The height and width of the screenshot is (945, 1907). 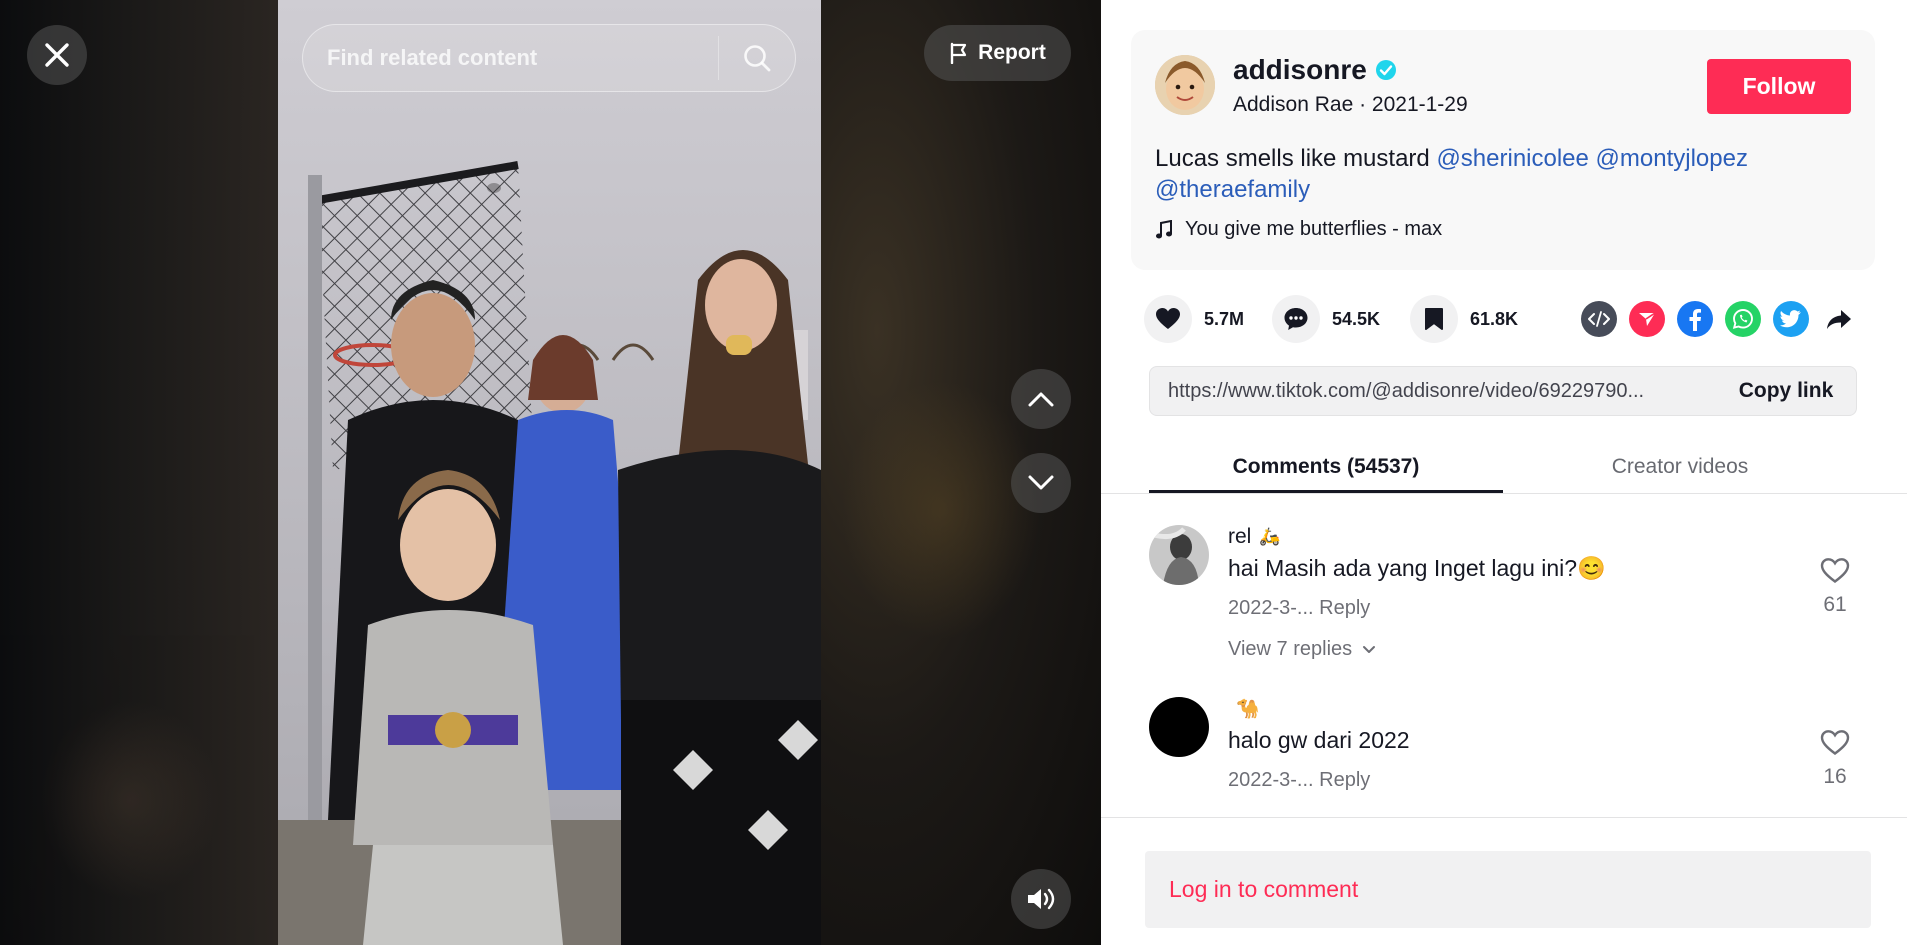 What do you see at coordinates (1835, 759) in the screenshot?
I see `comment-like-button: 16` at bounding box center [1835, 759].